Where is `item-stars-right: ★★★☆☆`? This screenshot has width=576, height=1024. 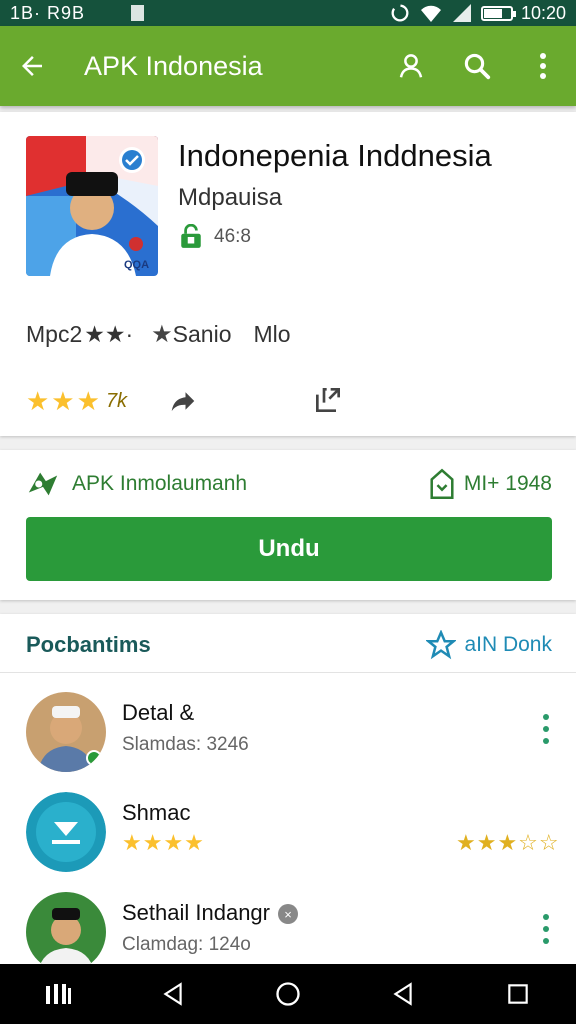
item-stars-right: ★★★☆☆ is located at coordinates (508, 842).